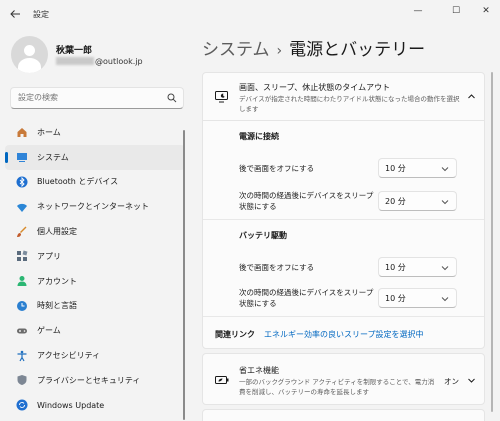 This screenshot has height=421, width=500. What do you see at coordinates (184, 275) in the screenshot?
I see `sidebar-scrollbar` at bounding box center [184, 275].